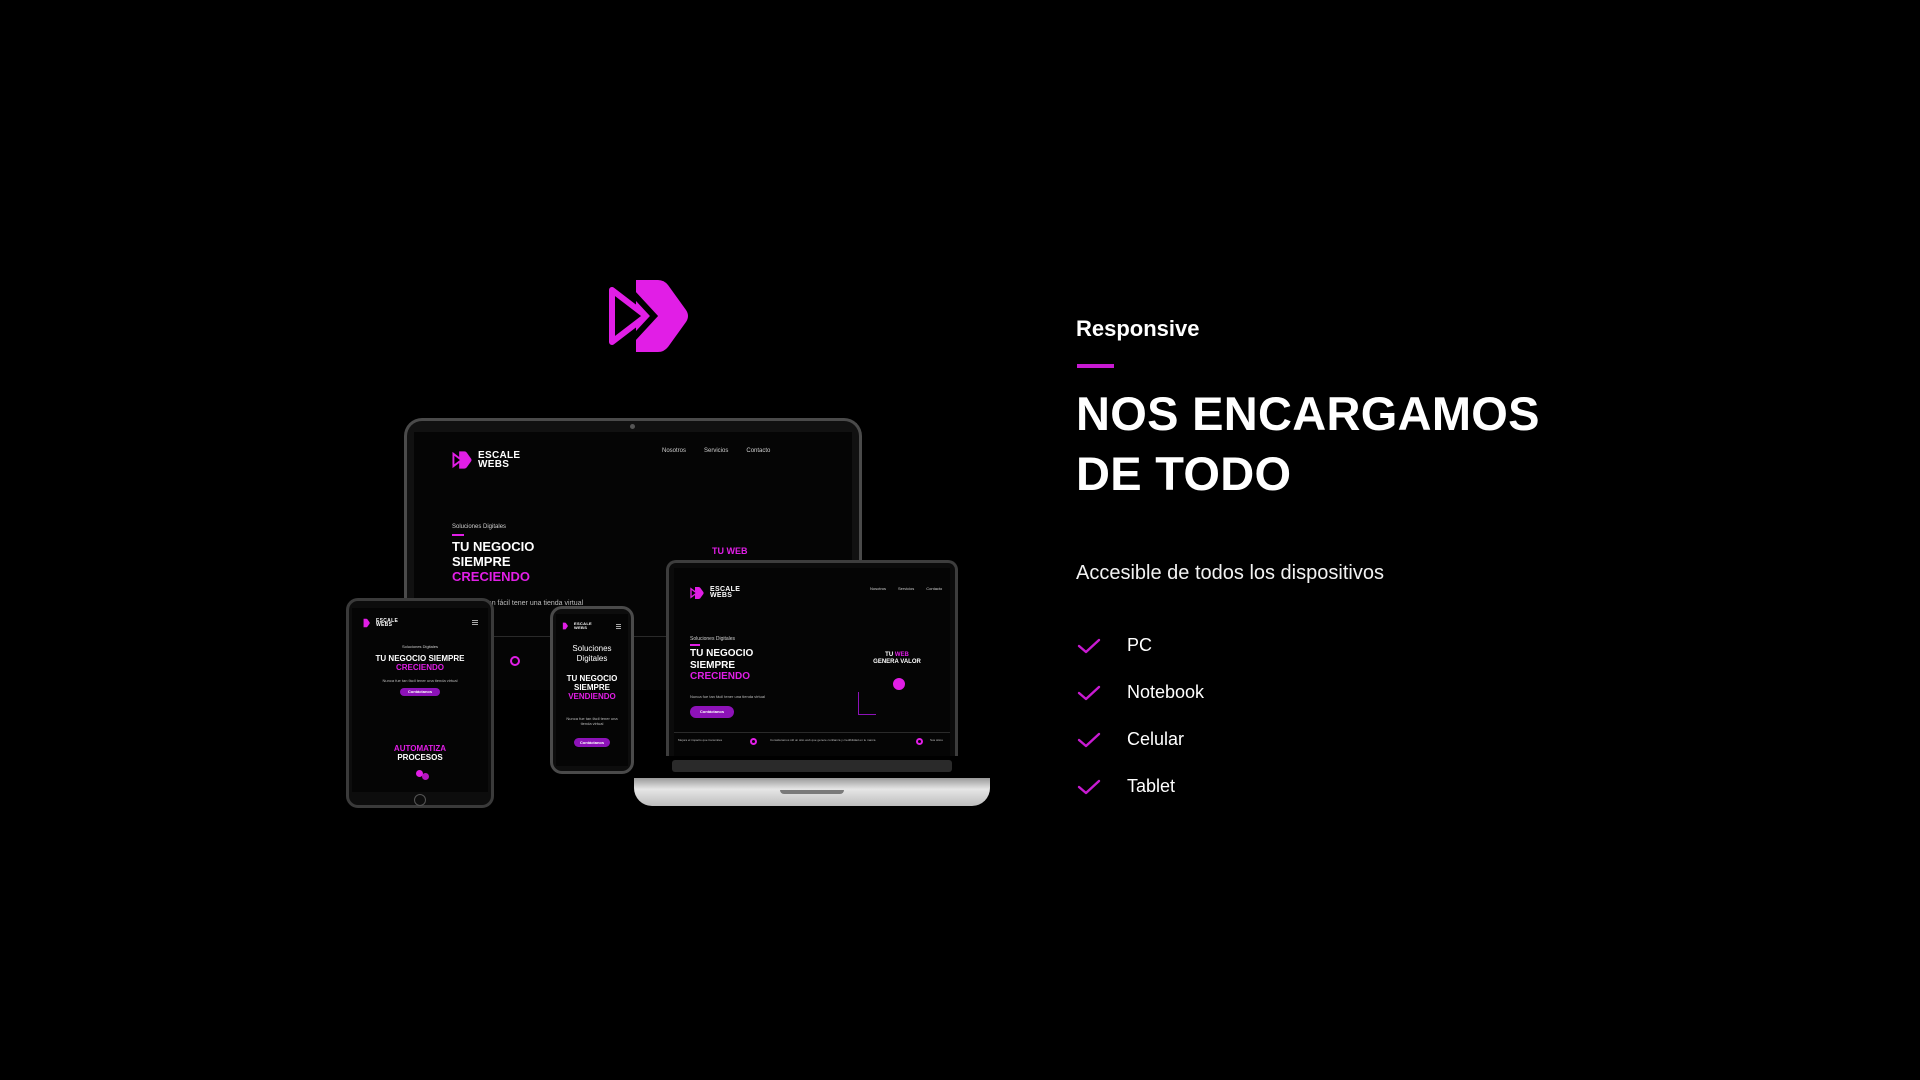 This screenshot has height=1080, width=1920. I want to click on feature-label: PC, so click(1140, 645).